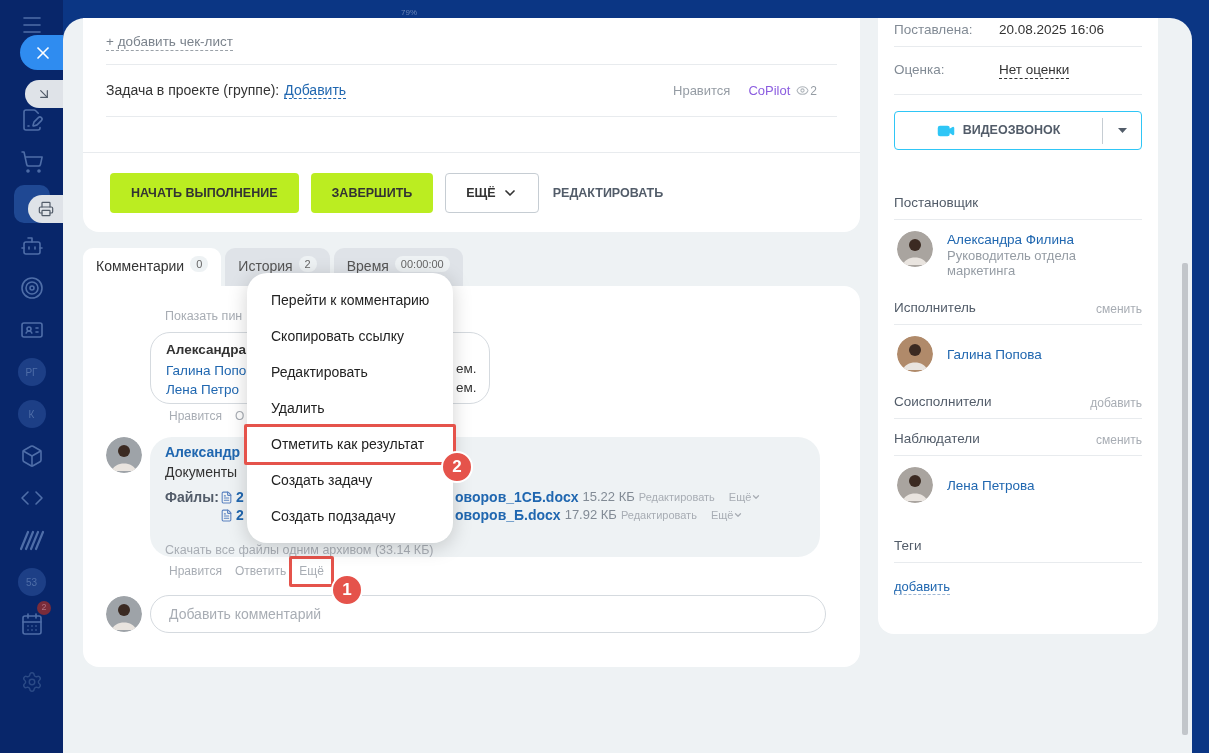 Image resolution: width=1209 pixels, height=753 pixels. Describe the element at coordinates (922, 587) in the screenshot. I see `add-tag-link: добавить` at that location.